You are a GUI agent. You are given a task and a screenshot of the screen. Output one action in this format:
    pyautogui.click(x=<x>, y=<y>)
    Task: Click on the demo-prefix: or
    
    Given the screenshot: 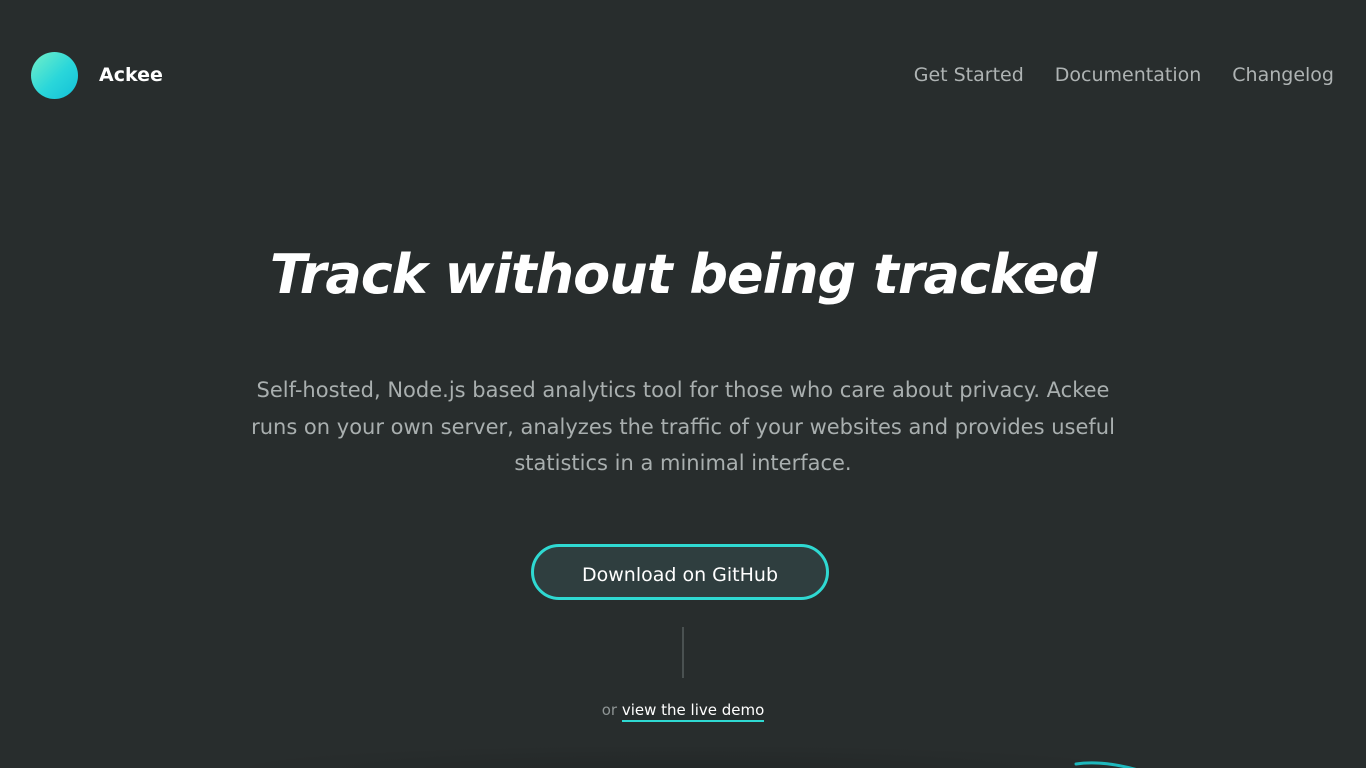 What is the action you would take?
    pyautogui.click(x=609, y=710)
    